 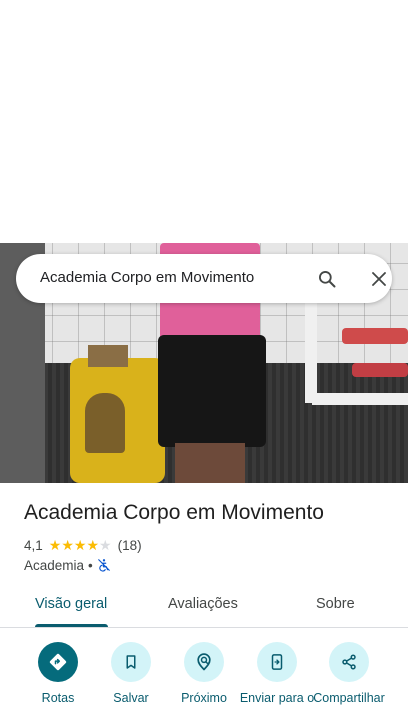 I want to click on photo-machine-base, so click(x=360, y=399).